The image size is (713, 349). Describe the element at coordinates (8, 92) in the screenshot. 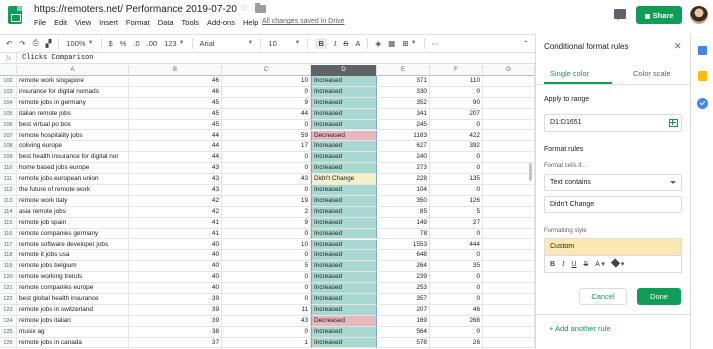

I see `row-number: 103` at that location.